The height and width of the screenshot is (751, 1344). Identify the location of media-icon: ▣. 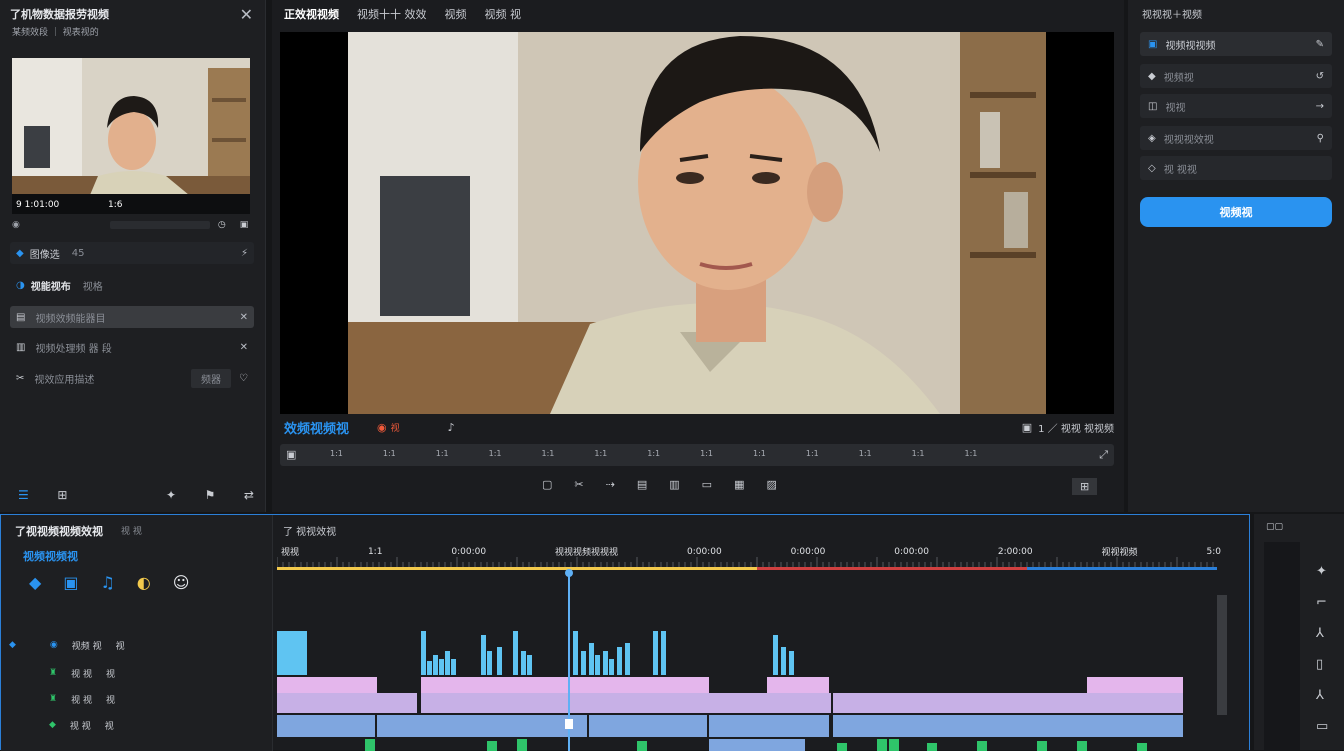
(70, 582).